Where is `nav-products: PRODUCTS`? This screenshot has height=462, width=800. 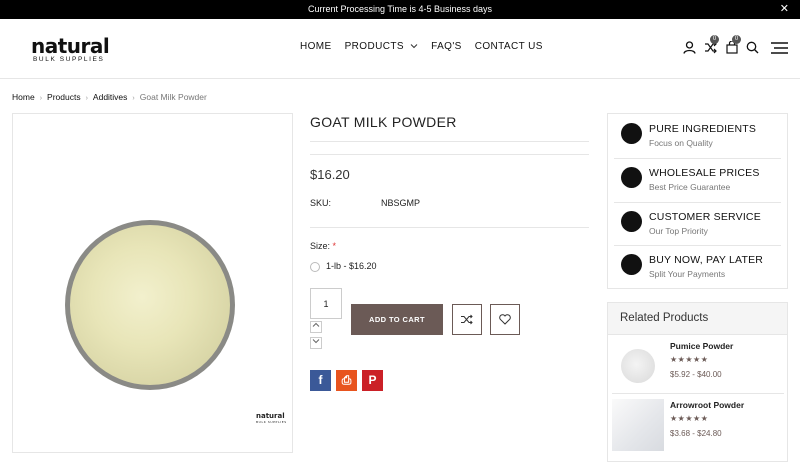
nav-products: PRODUCTS is located at coordinates (382, 46).